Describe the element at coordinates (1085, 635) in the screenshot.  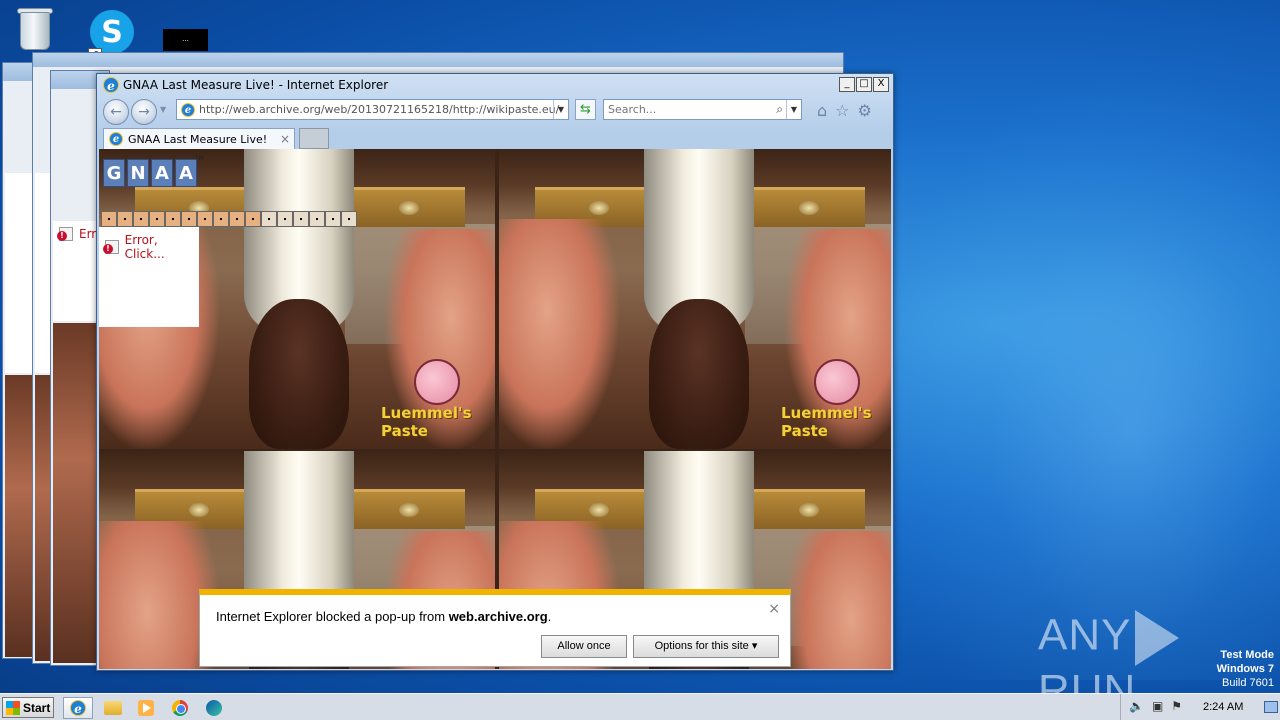
I see `anyrun-left: ANY` at that location.